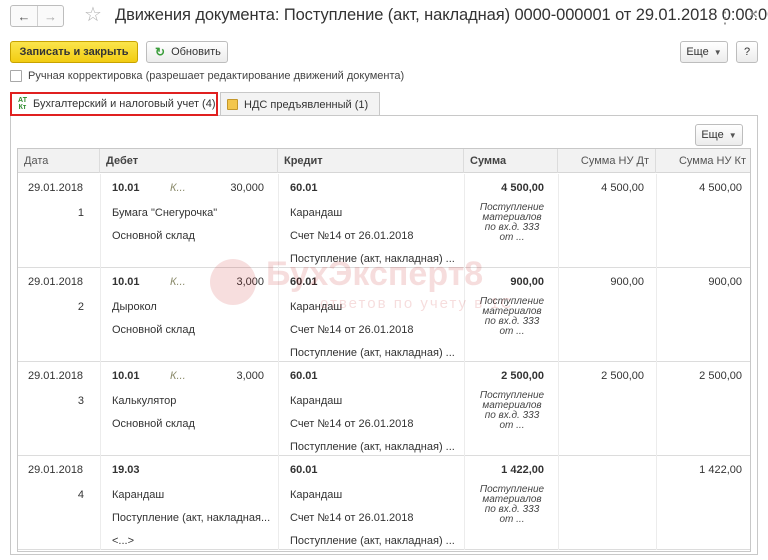 This screenshot has width=768, height=560. I want to click on row-sum-nu-dt: 900,00, so click(627, 282).